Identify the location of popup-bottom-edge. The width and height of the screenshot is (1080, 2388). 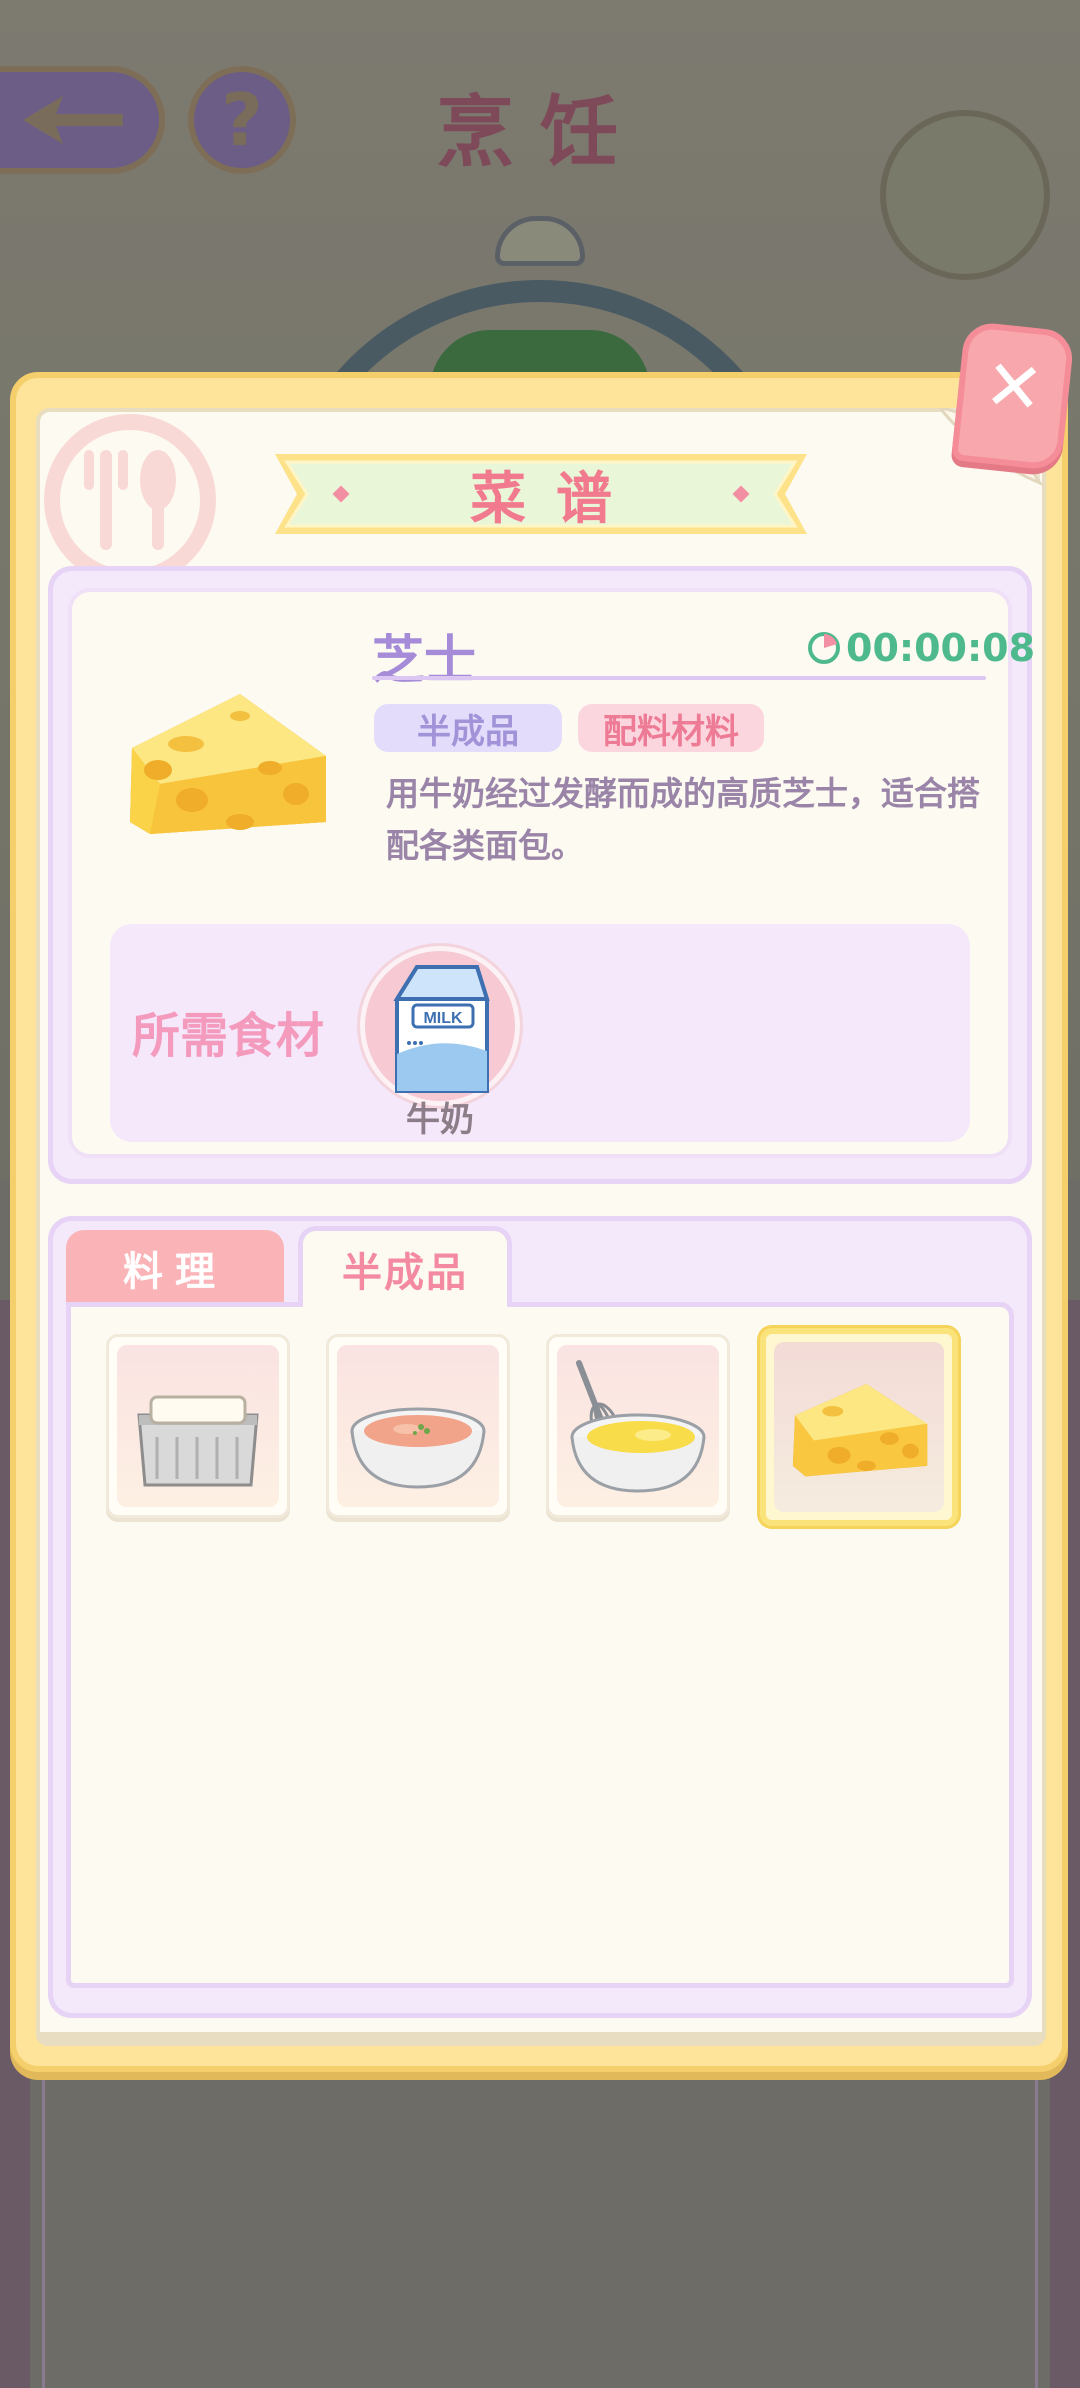
(541, 2039).